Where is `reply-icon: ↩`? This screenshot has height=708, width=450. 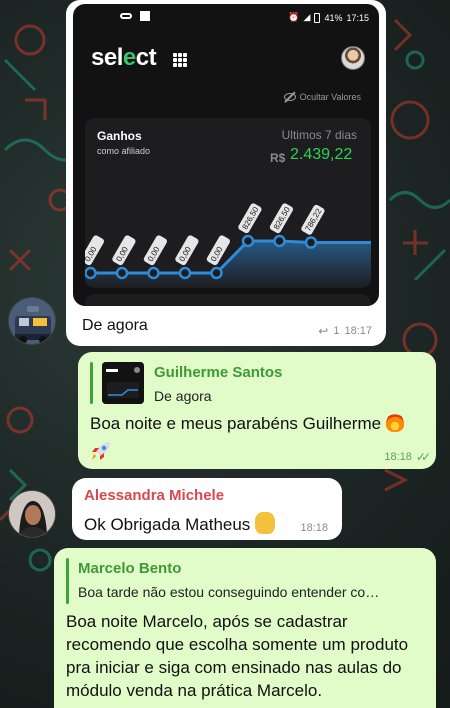
reply-icon: ↩ is located at coordinates (323, 331).